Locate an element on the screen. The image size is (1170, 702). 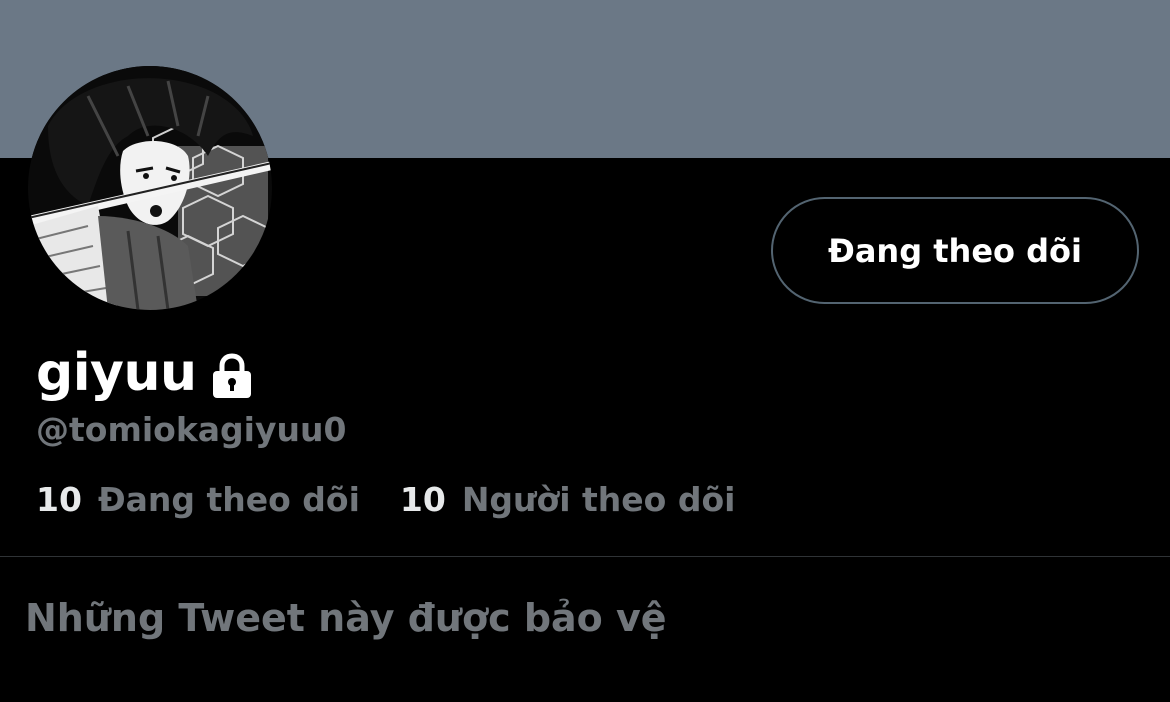
protected-tweets-message: Những Tweet này được bảo vệ is located at coordinates (346, 618).